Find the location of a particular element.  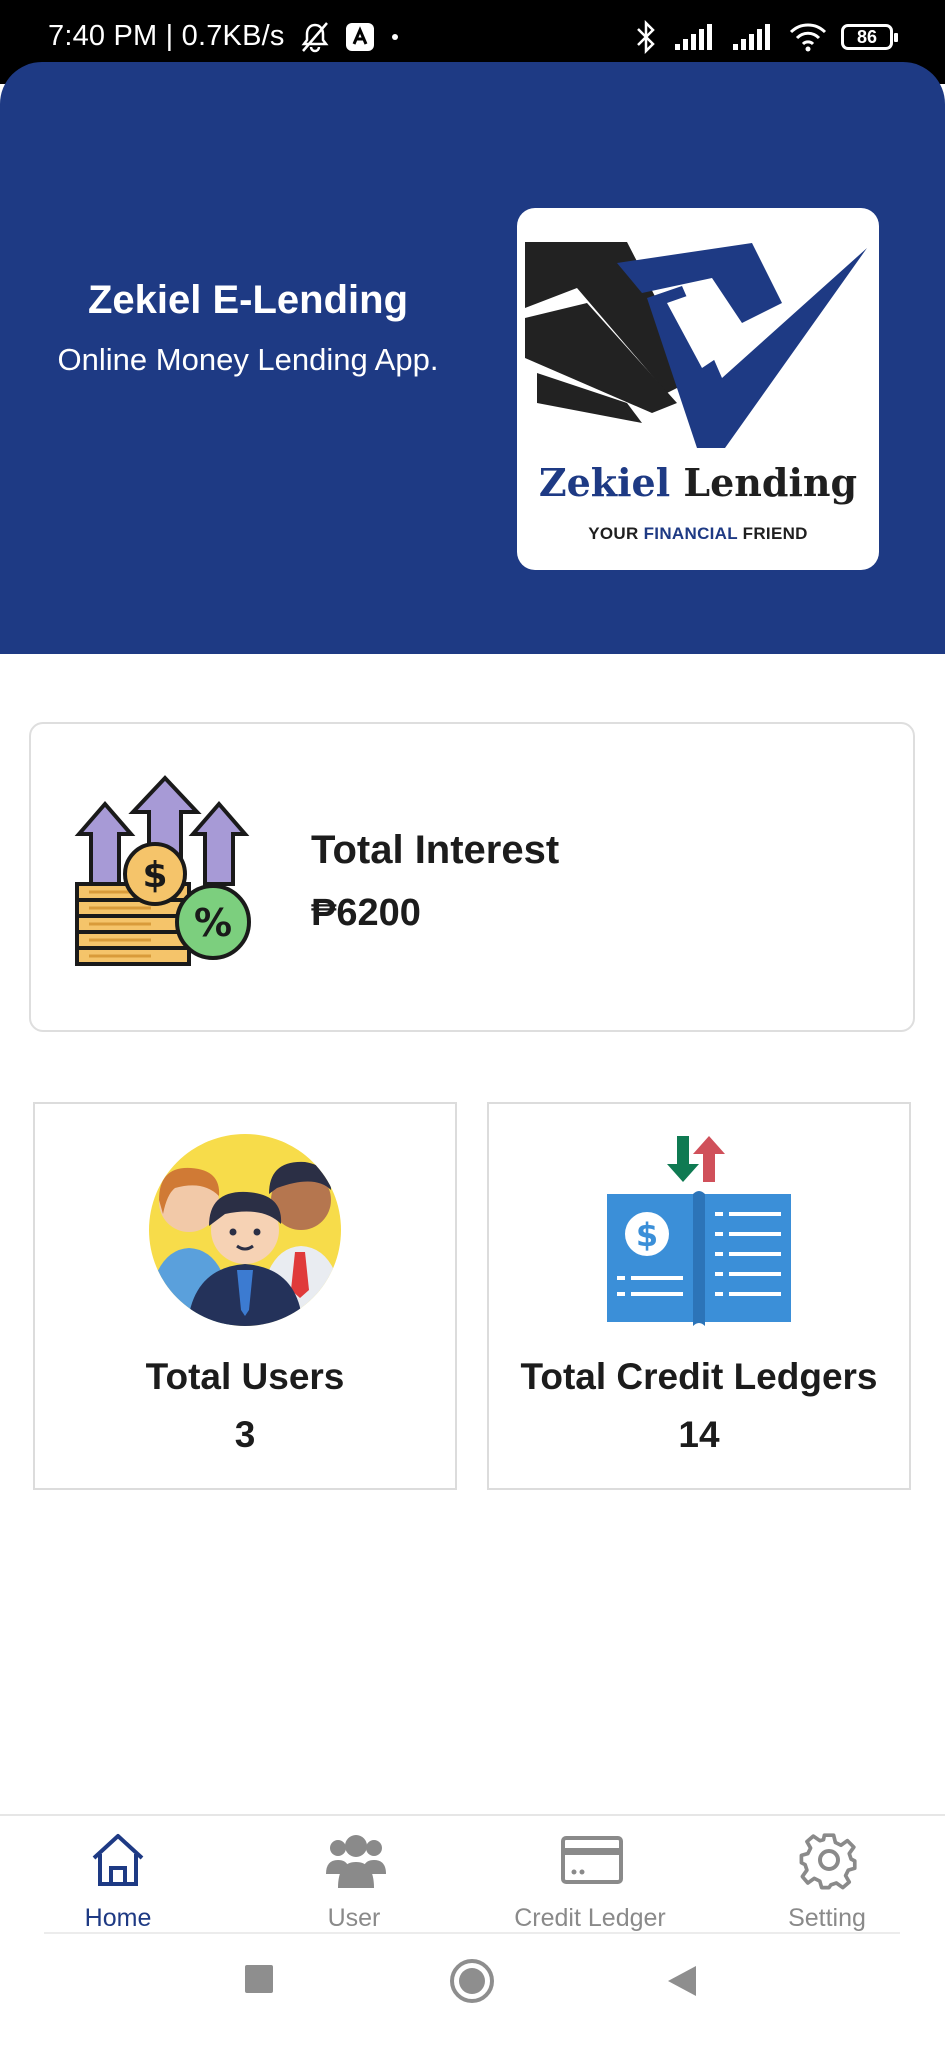

total-users-card: Total Users 3 is located at coordinates (245, 1296).